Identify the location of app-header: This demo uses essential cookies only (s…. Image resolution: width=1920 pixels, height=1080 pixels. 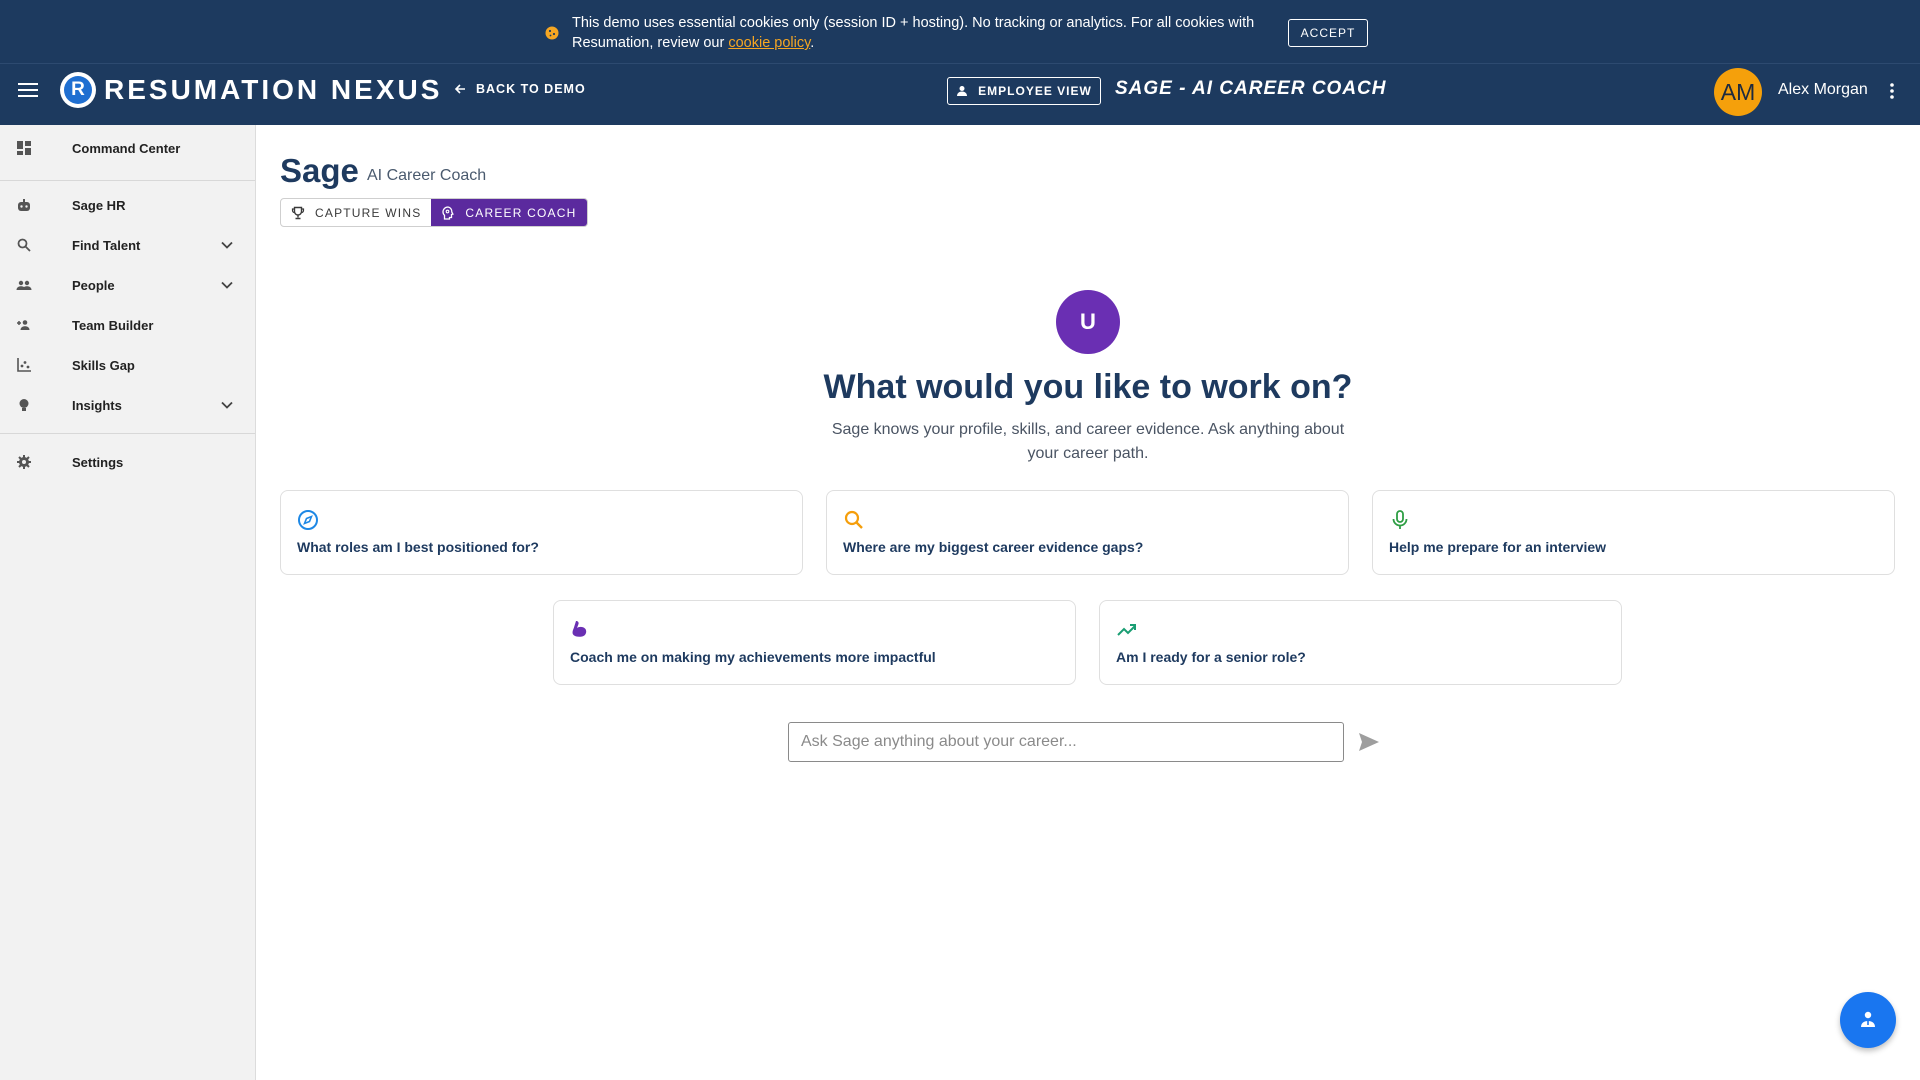
(960, 62).